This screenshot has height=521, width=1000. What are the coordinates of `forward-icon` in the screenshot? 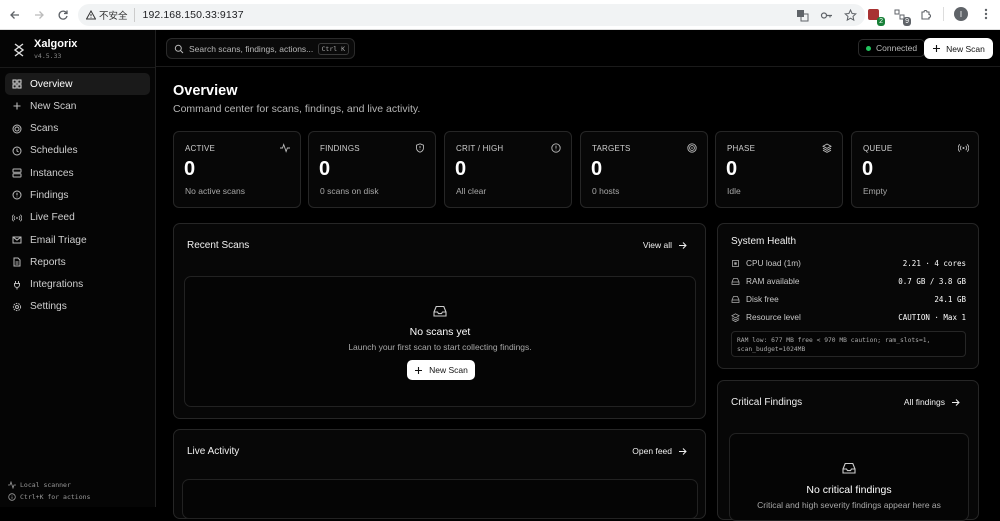 It's located at (39, 15).